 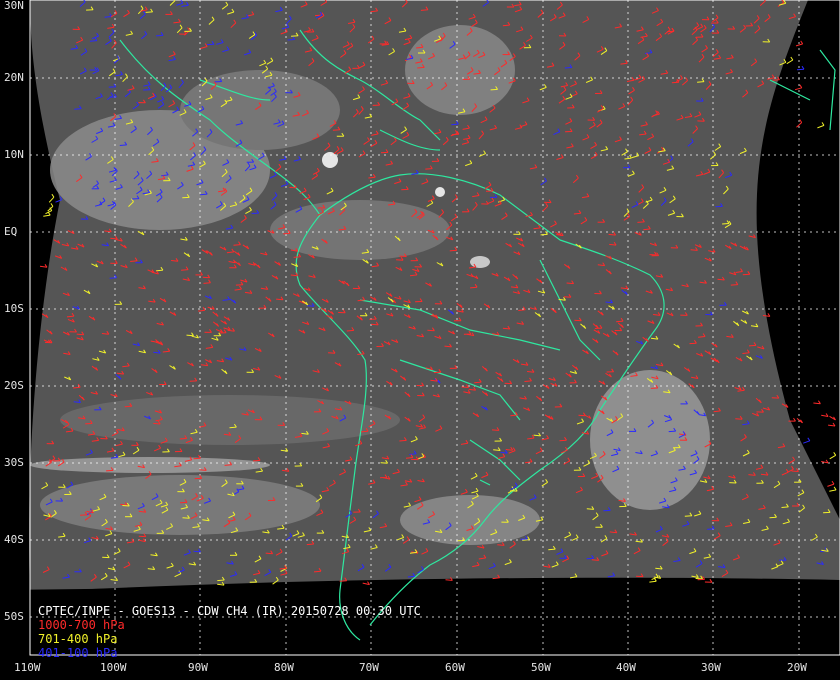 What do you see at coordinates (541, 667) in the screenshot?
I see `lon-label-50w: 50W` at bounding box center [541, 667].